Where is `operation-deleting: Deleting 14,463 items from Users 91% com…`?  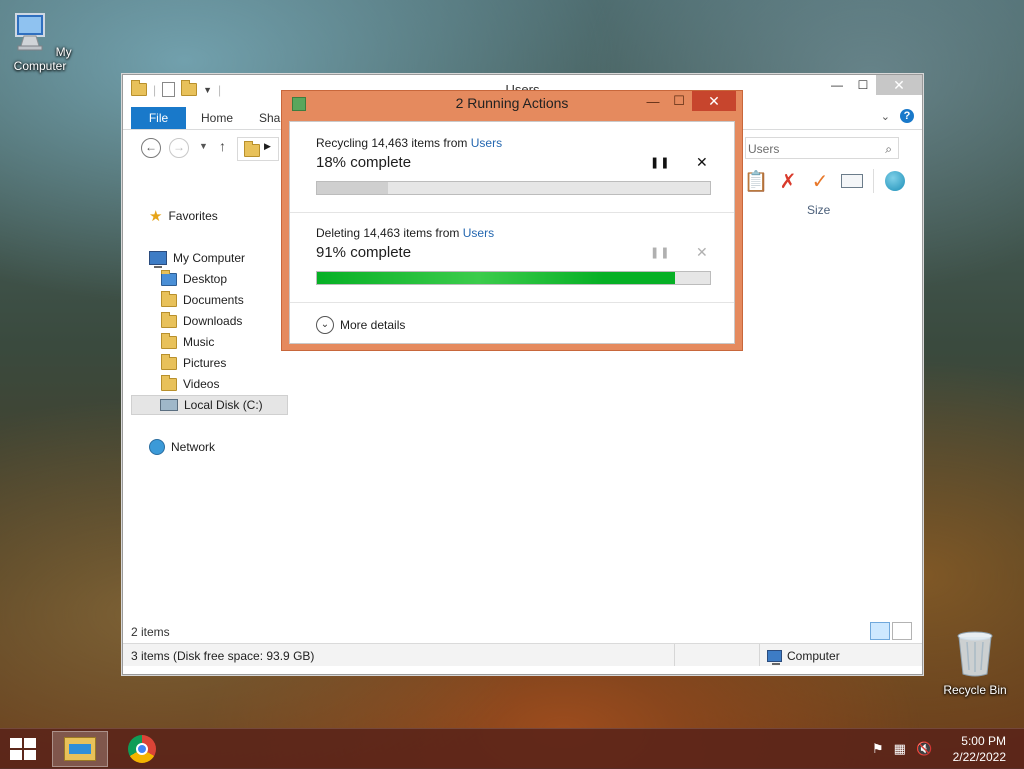 operation-deleting: Deleting 14,463 items from Users 91% com… is located at coordinates (512, 257).